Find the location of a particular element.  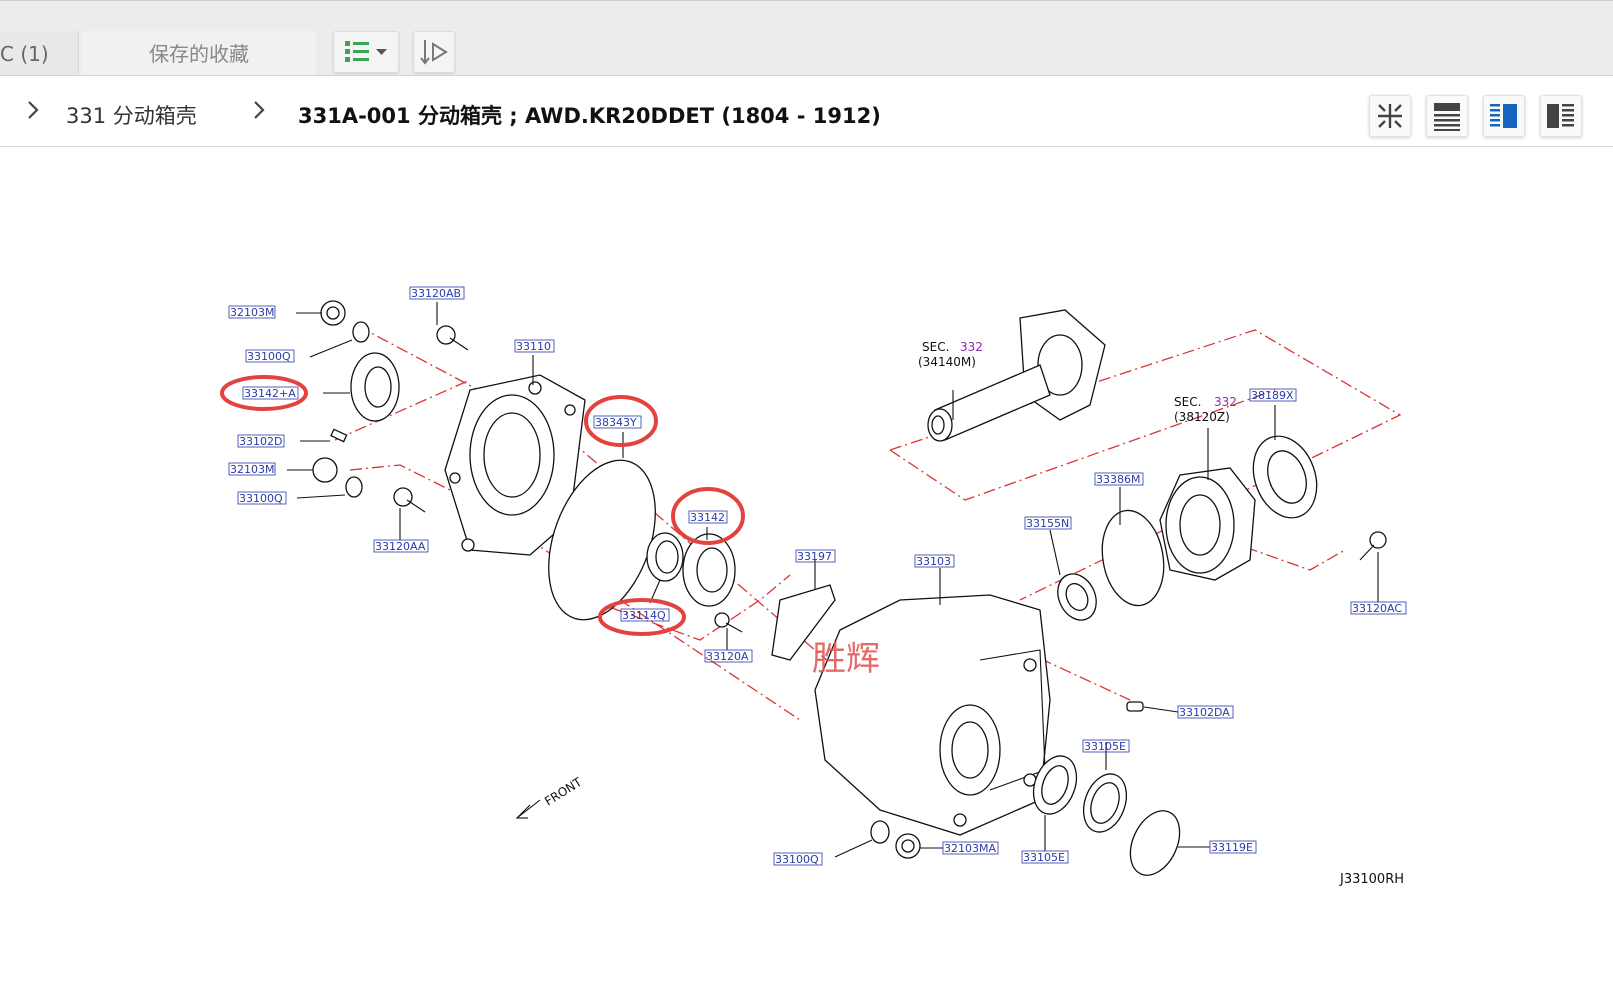

part-label: 33103 is located at coordinates (934, 561).